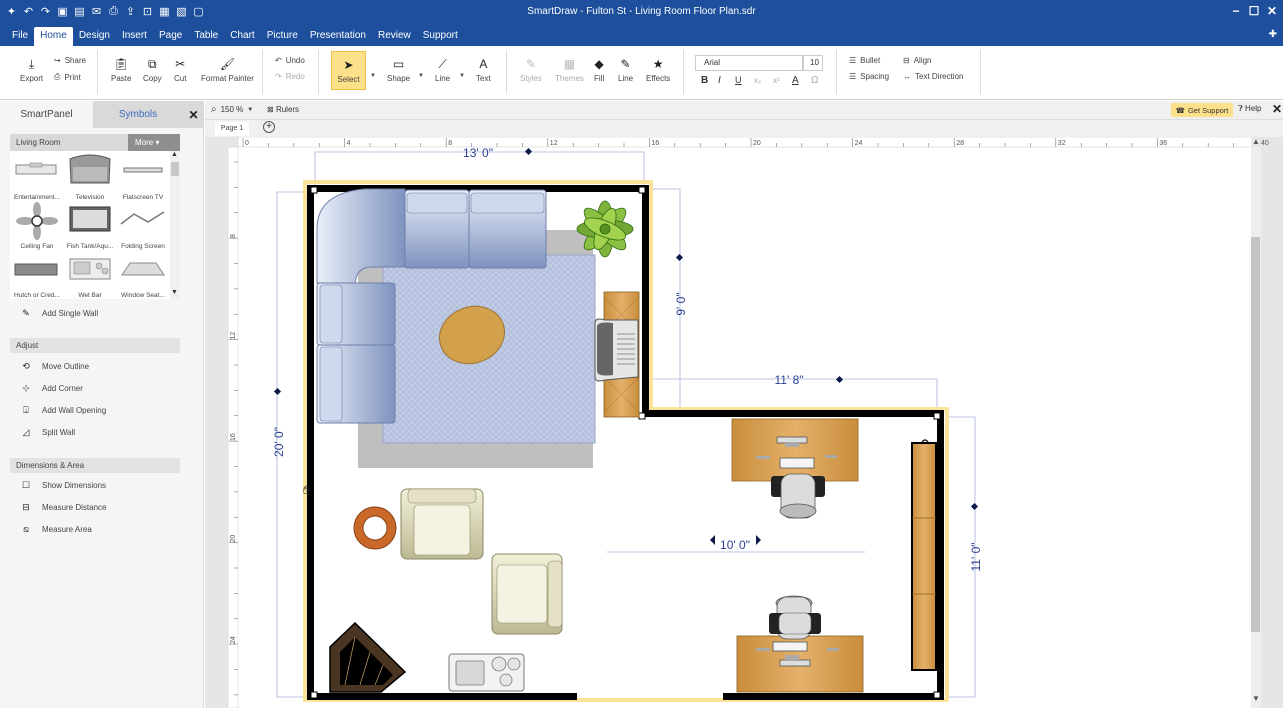  Describe the element at coordinates (54, 366) in the screenshot. I see `move-outline-button: ⟲ Move Outline` at that location.